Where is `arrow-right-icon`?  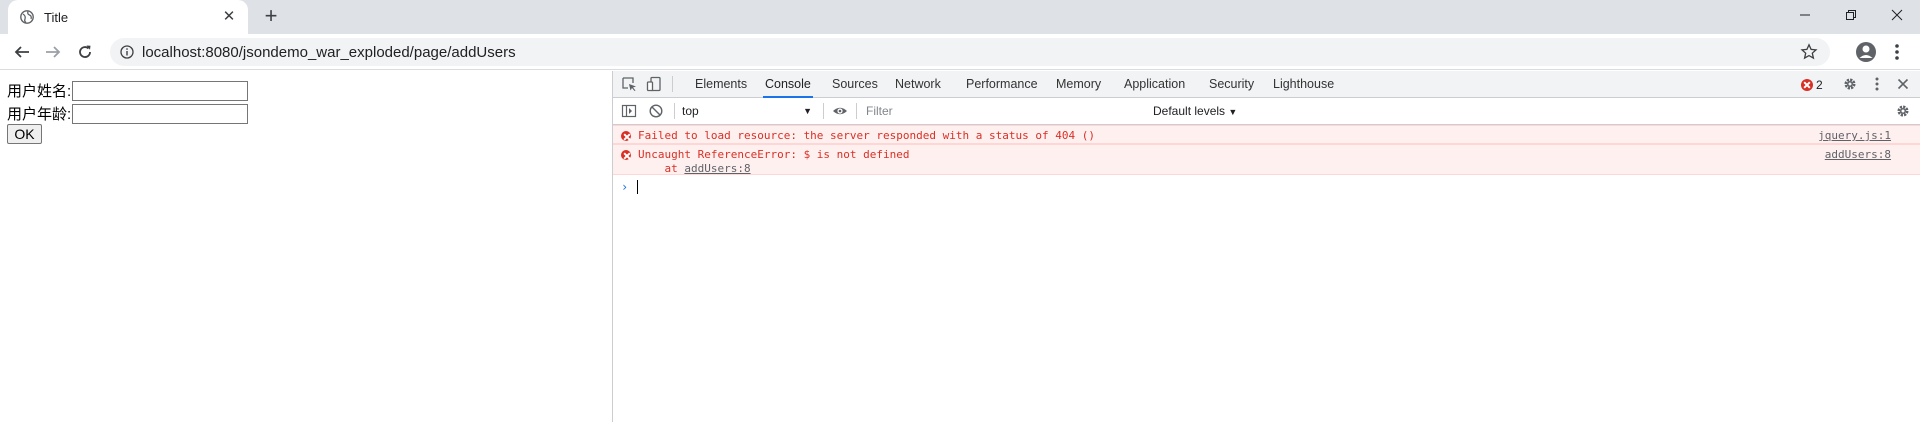 arrow-right-icon is located at coordinates (53, 52).